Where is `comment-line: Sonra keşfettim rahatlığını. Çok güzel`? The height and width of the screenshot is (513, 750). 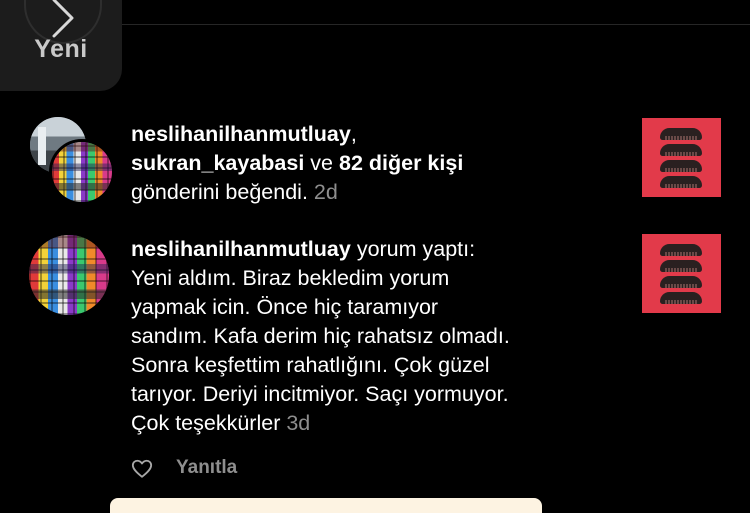 comment-line: Sonra keşfettim rahatlığını. Çok güzel is located at coordinates (310, 365).